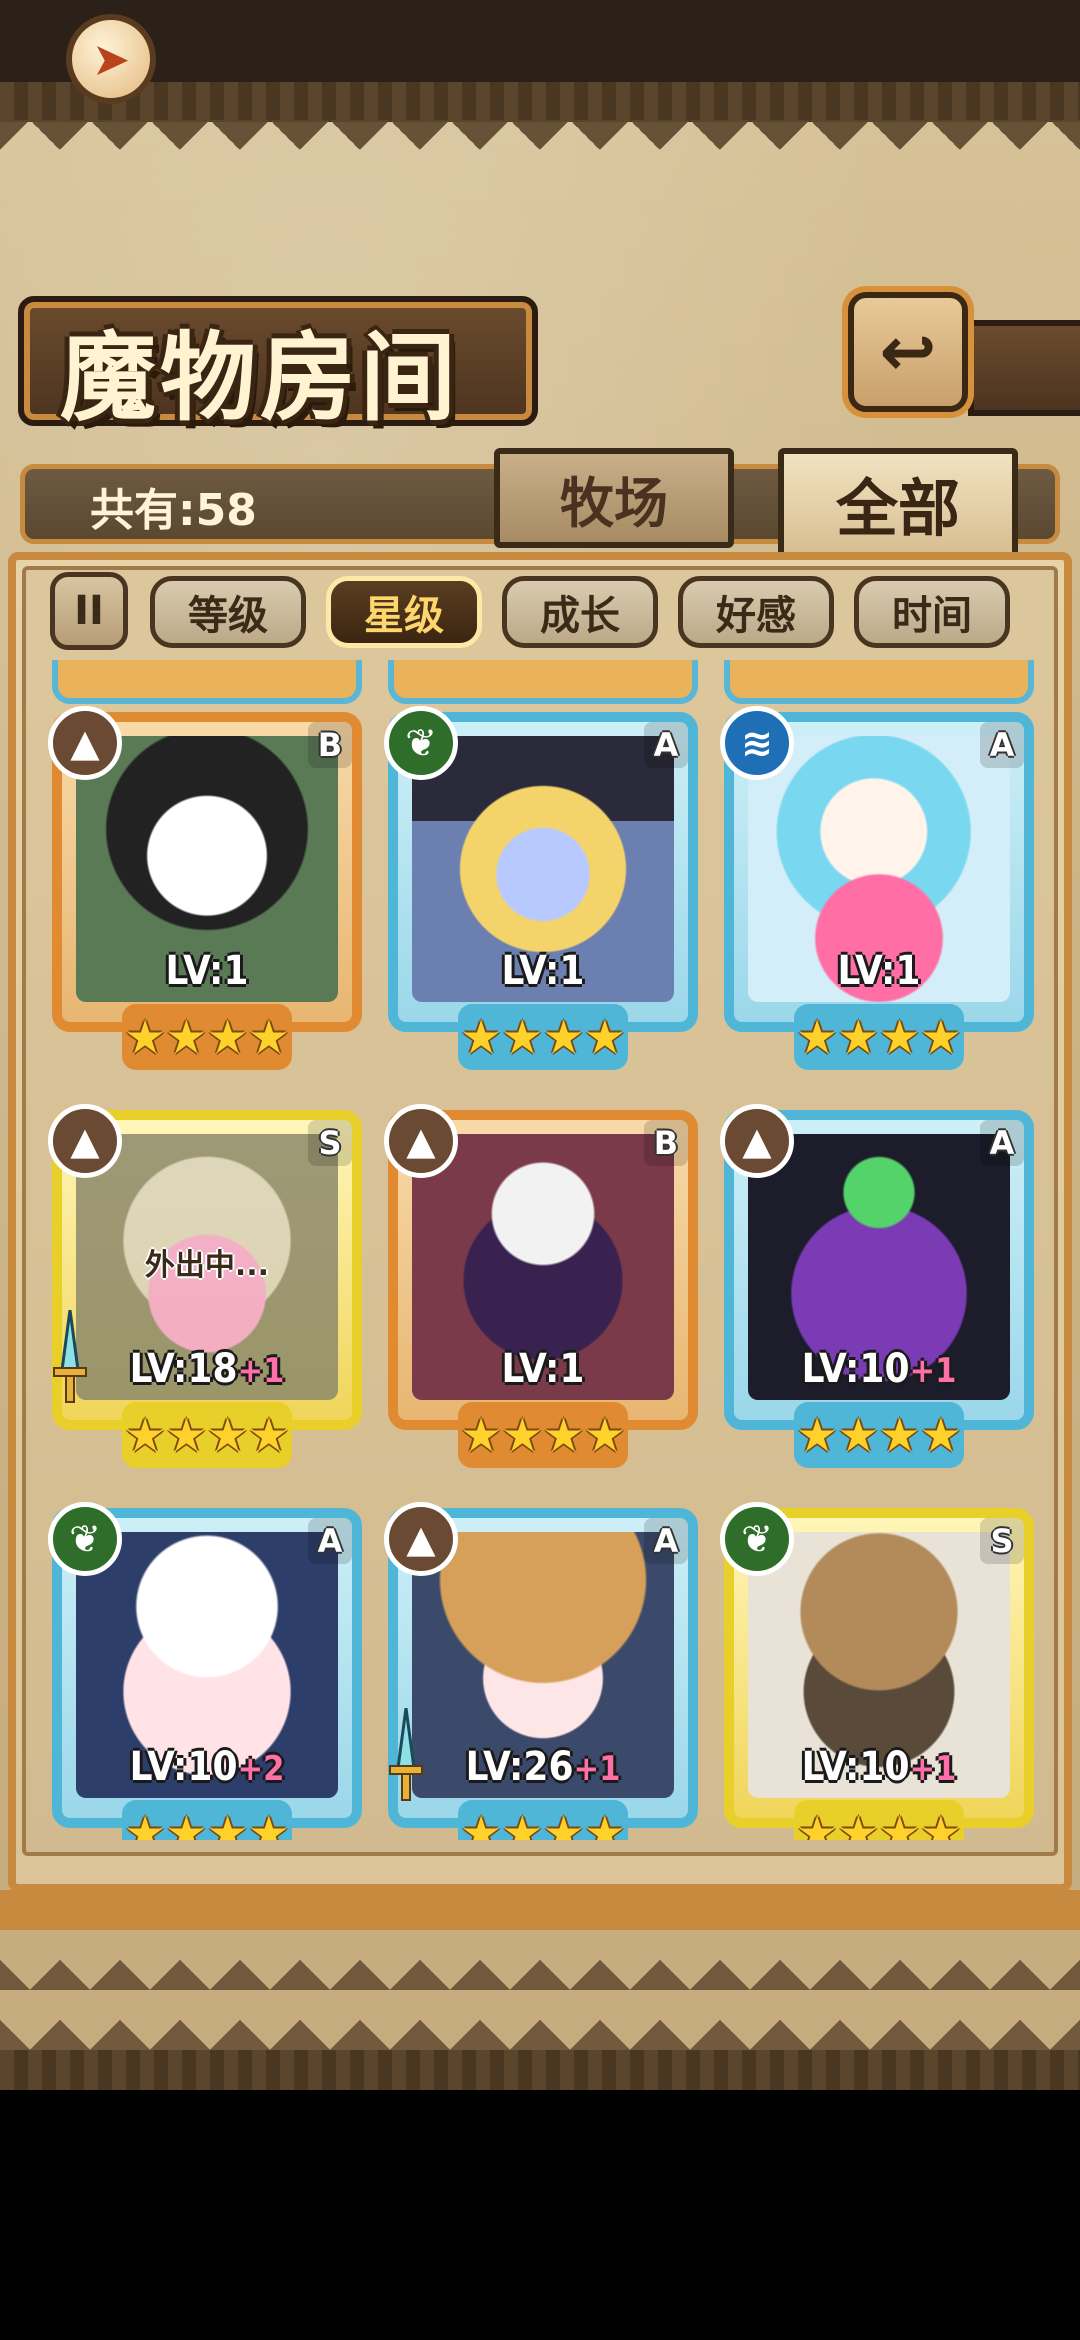 Image resolution: width=1080 pixels, height=2340 pixels. I want to click on monster-count: 共有:58, so click(173, 510).